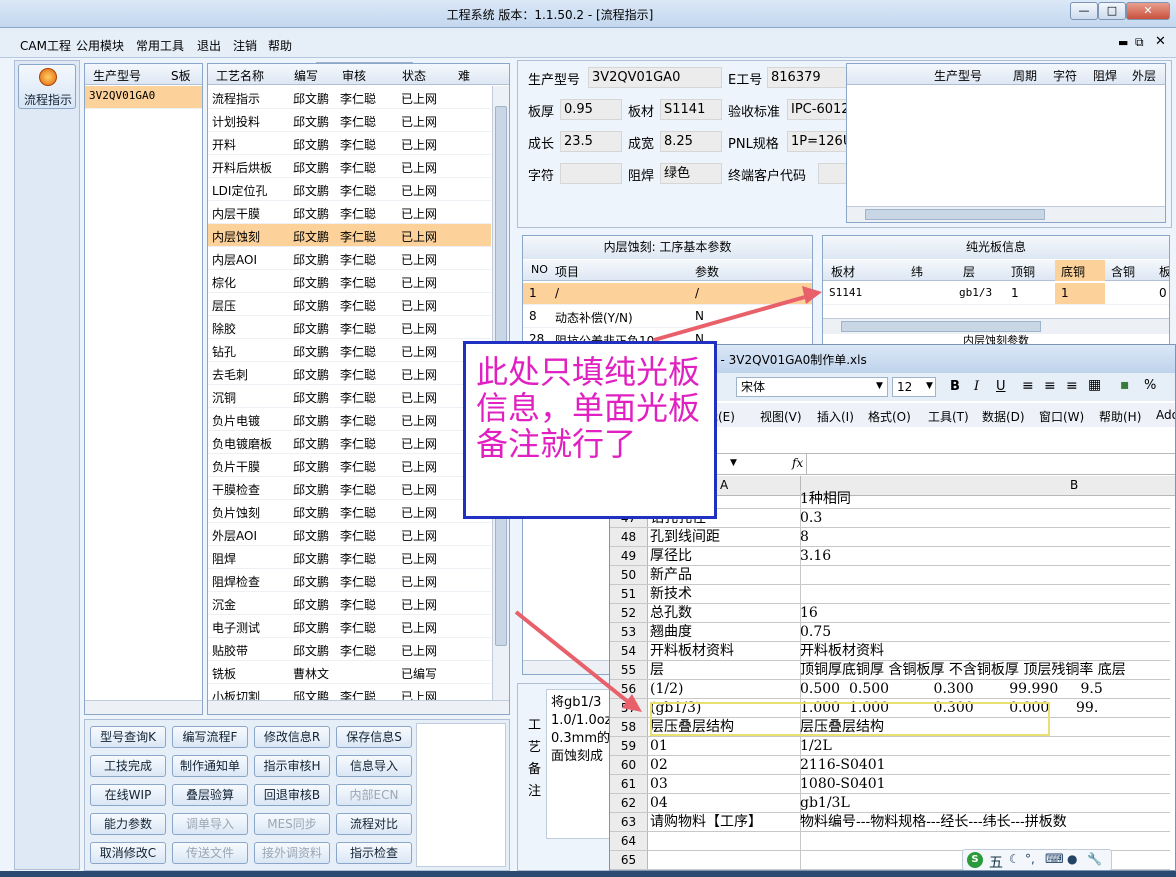  What do you see at coordinates (588, 874) in the screenshot?
I see `taskbar` at bounding box center [588, 874].